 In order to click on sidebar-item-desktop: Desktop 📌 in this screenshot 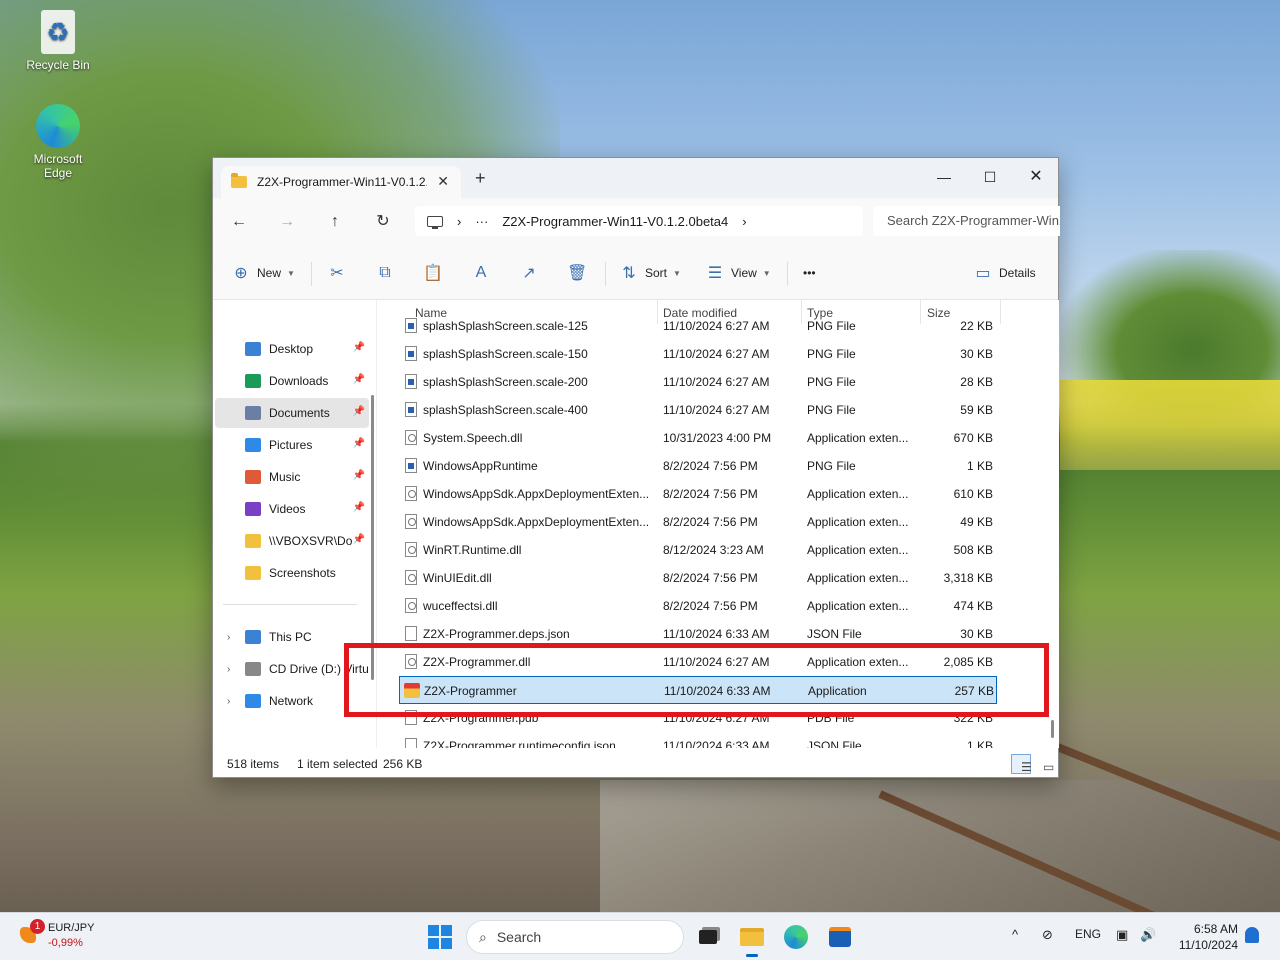, I will do `click(292, 349)`.